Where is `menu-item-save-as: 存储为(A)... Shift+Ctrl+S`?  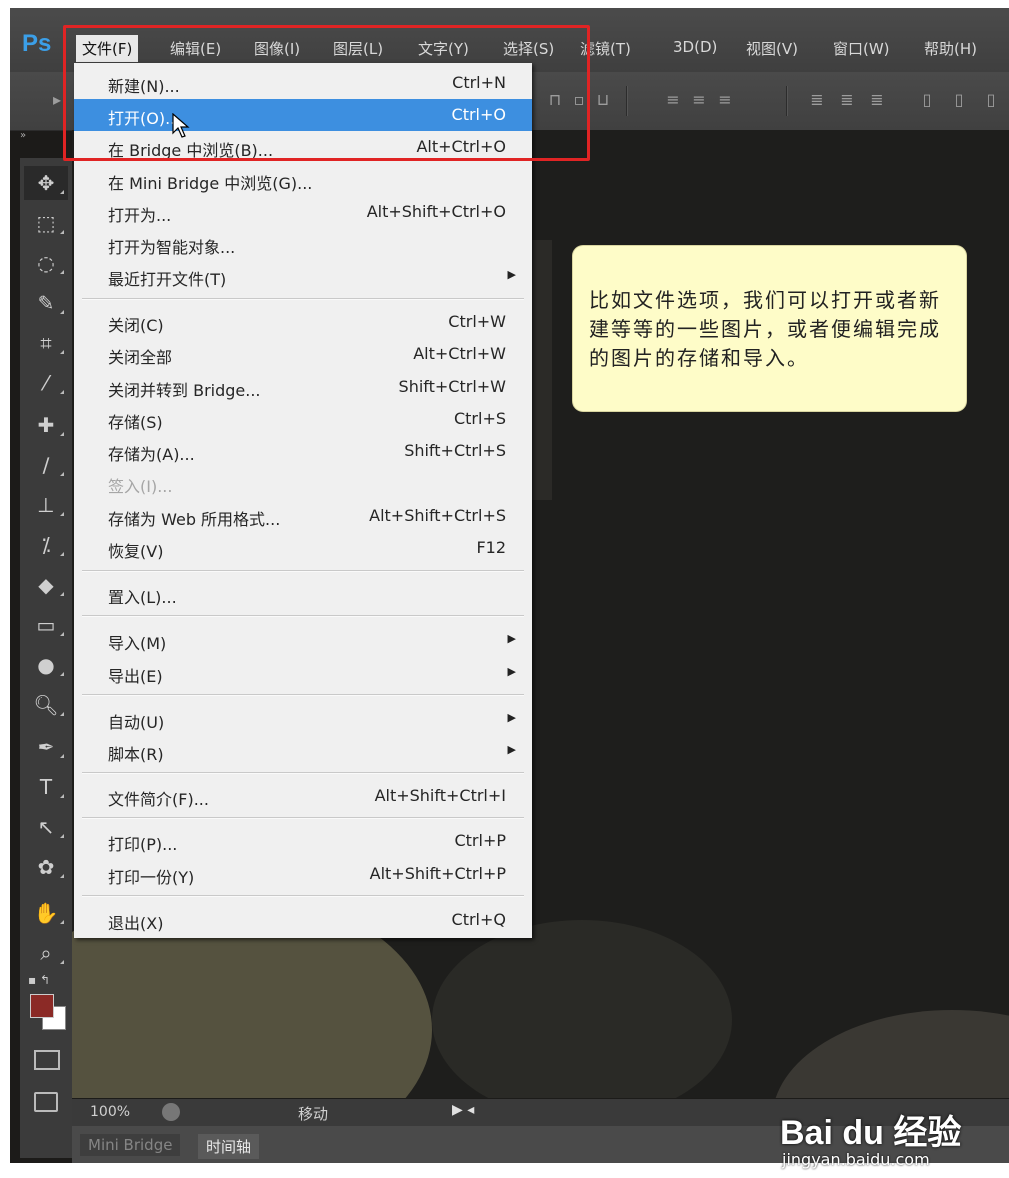 menu-item-save-as: 存储为(A)... Shift+Ctrl+S is located at coordinates (303, 451).